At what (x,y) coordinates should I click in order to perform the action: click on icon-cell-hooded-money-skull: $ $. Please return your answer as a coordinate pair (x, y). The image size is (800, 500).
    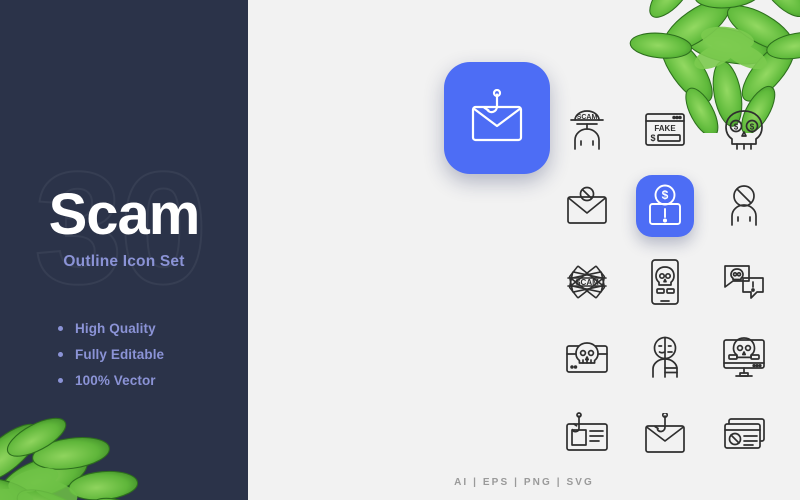
    Looking at the image, I should click on (791, 358).